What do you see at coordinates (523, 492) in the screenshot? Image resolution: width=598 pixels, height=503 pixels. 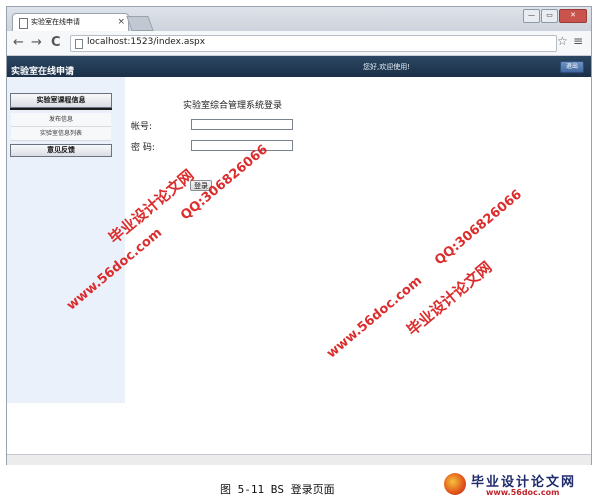 I see `logo-url: www.56doc.com` at bounding box center [523, 492].